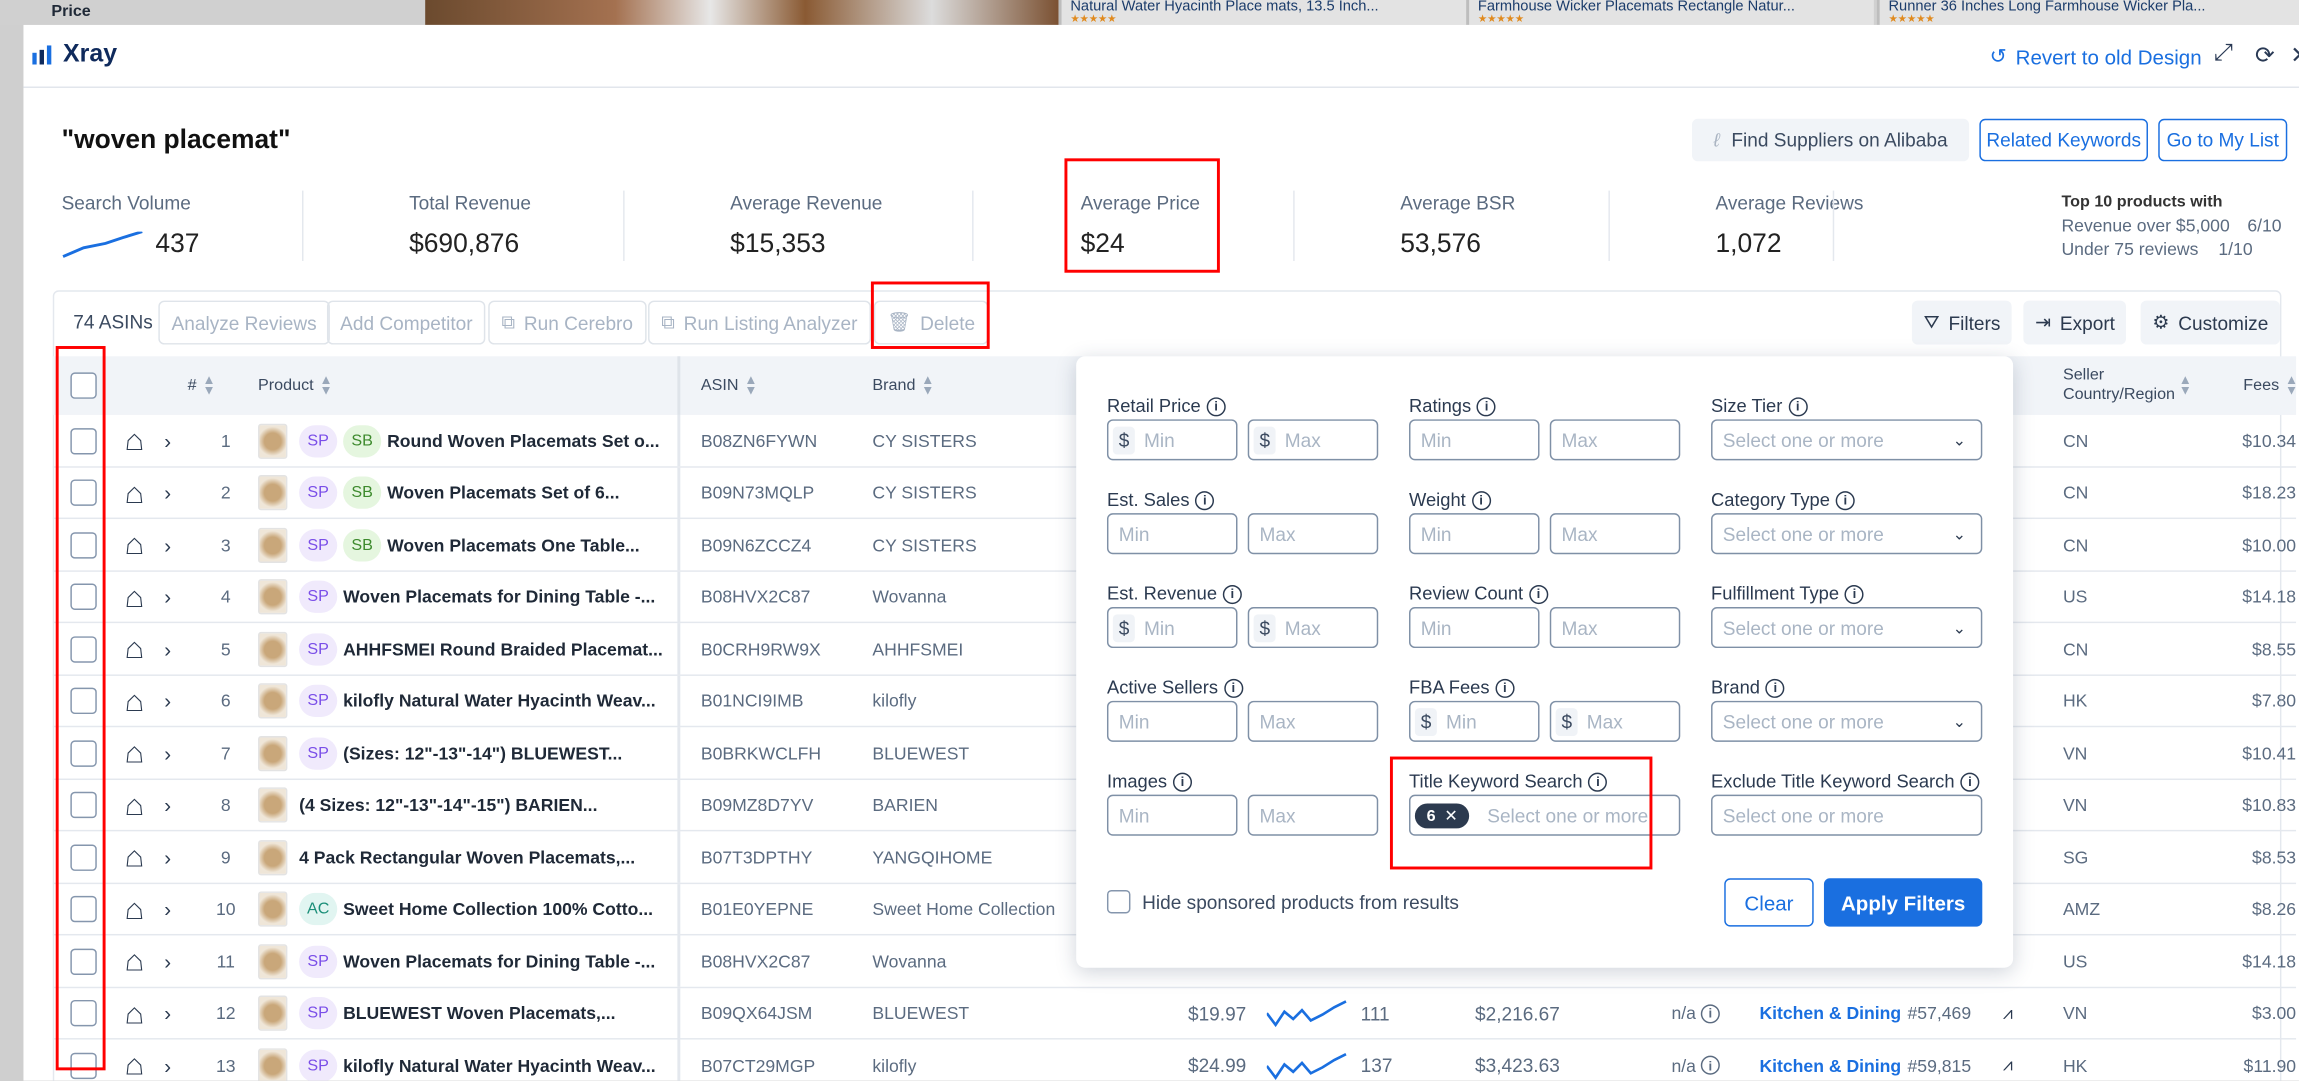 The height and width of the screenshot is (1081, 2299). What do you see at coordinates (1847, 440) in the screenshot?
I see `filter-size-tier-select: Select one or more ⌄` at bounding box center [1847, 440].